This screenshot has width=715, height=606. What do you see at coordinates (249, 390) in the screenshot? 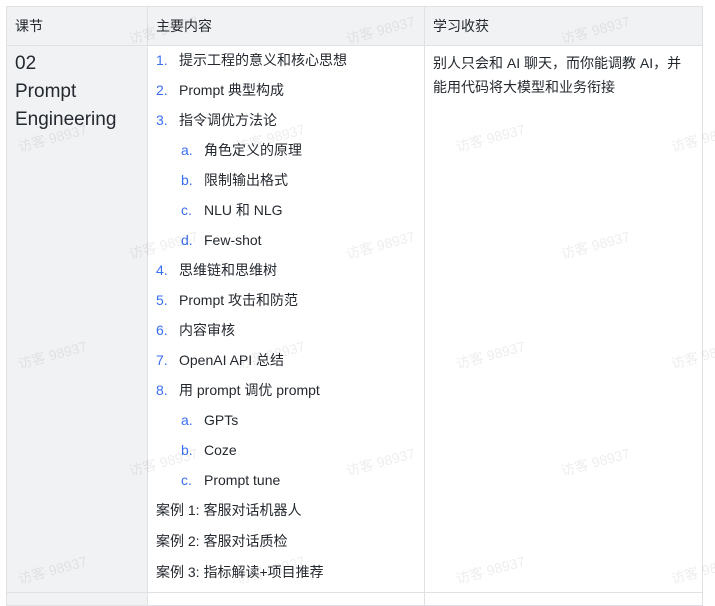
I see `list-text: 用 prompt 调优 prompt` at bounding box center [249, 390].